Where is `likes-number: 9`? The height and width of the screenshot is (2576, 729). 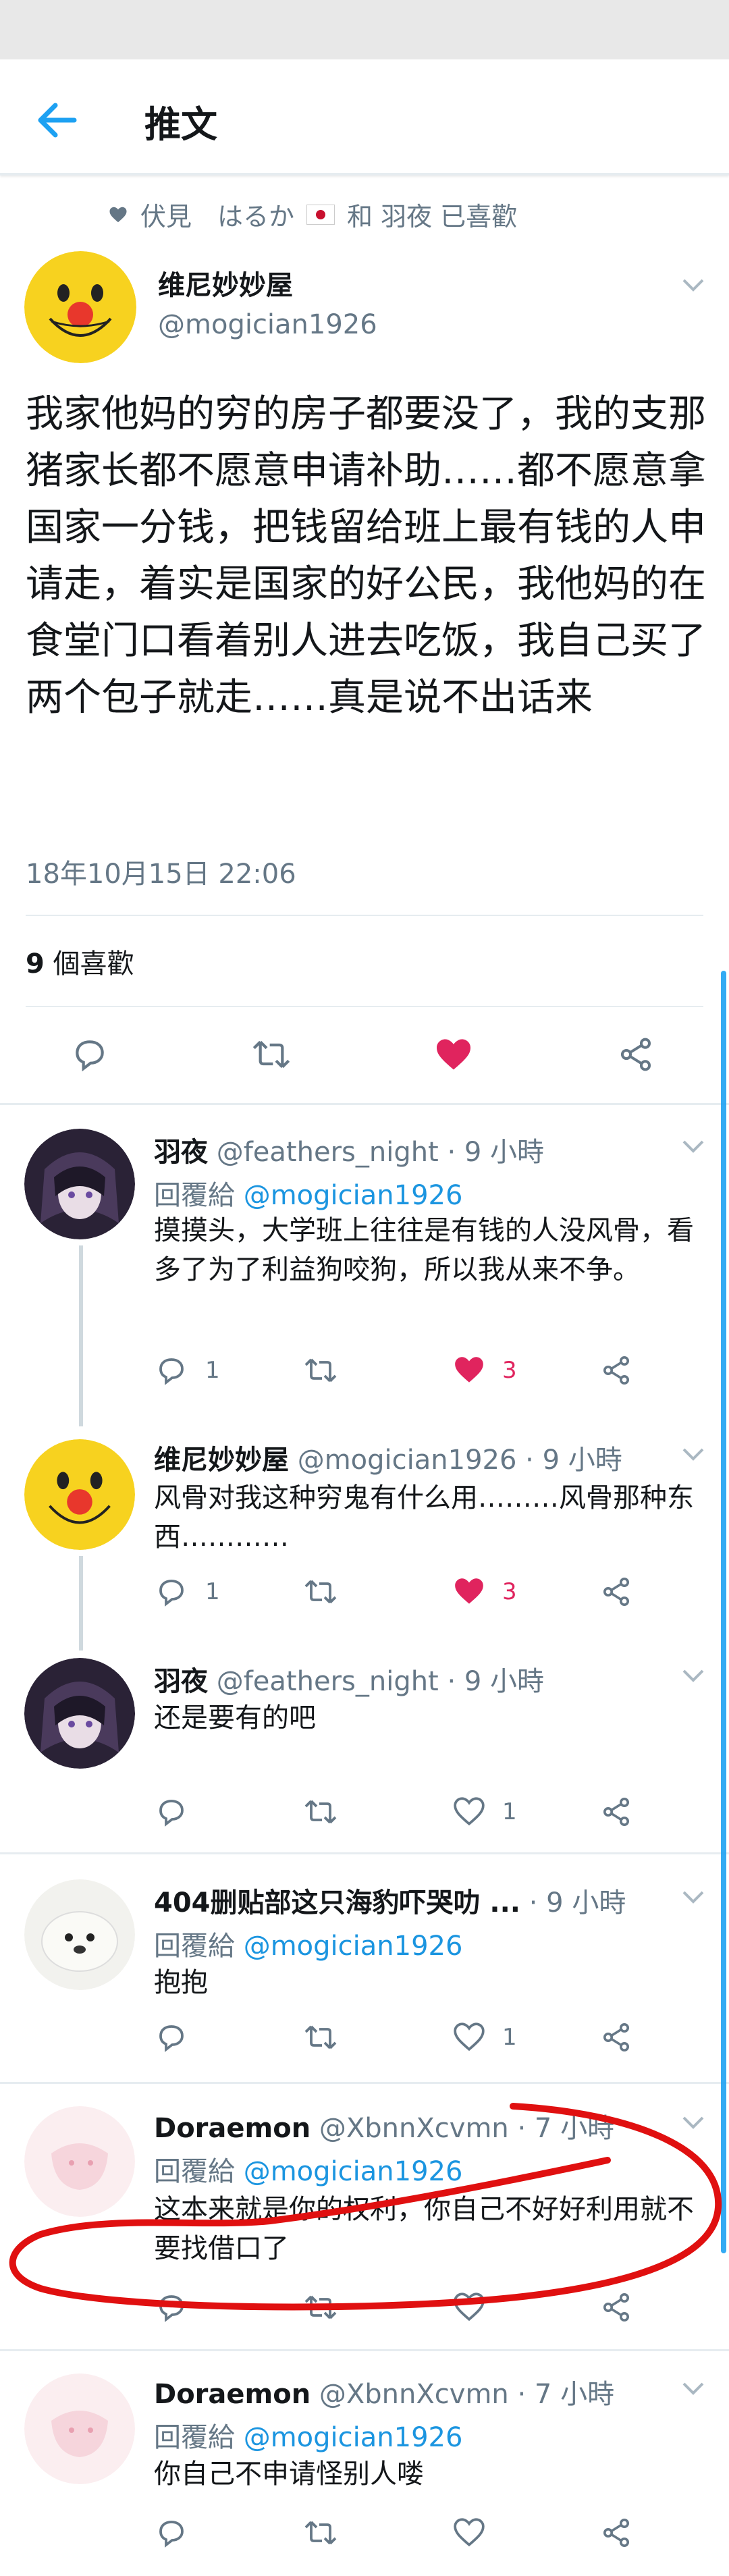 likes-number: 9 is located at coordinates (35, 964).